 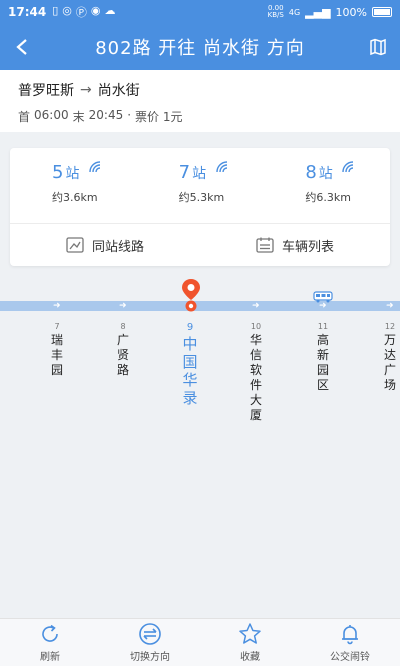 I want to click on favorite-button: 收藏, so click(x=250, y=642).